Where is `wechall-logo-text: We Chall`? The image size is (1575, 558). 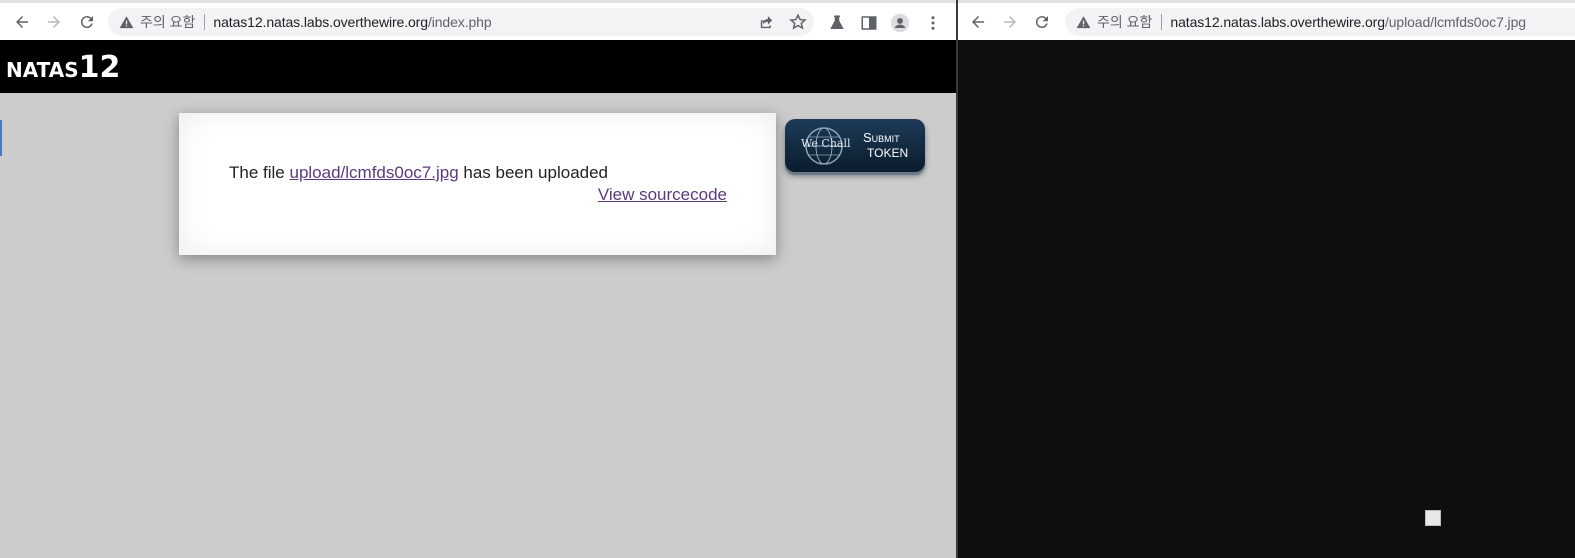
wechall-logo-text: We Chall is located at coordinates (826, 143).